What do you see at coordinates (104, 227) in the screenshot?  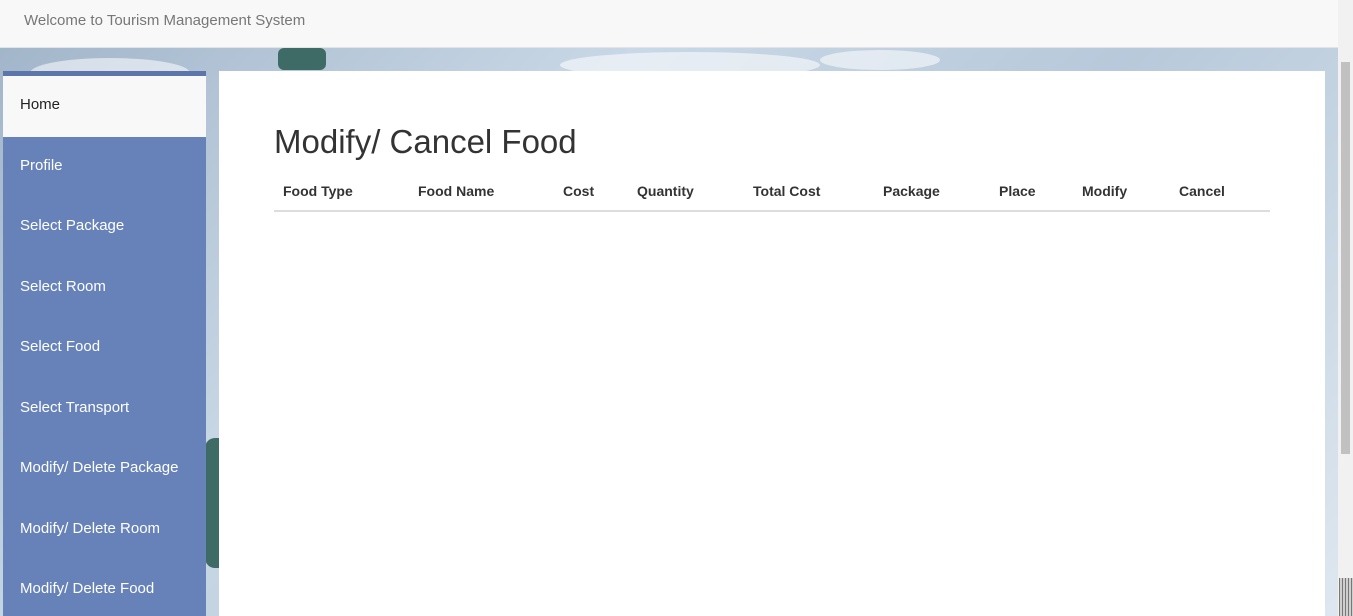 I see `sidebar-item-select-package: Select Package` at bounding box center [104, 227].